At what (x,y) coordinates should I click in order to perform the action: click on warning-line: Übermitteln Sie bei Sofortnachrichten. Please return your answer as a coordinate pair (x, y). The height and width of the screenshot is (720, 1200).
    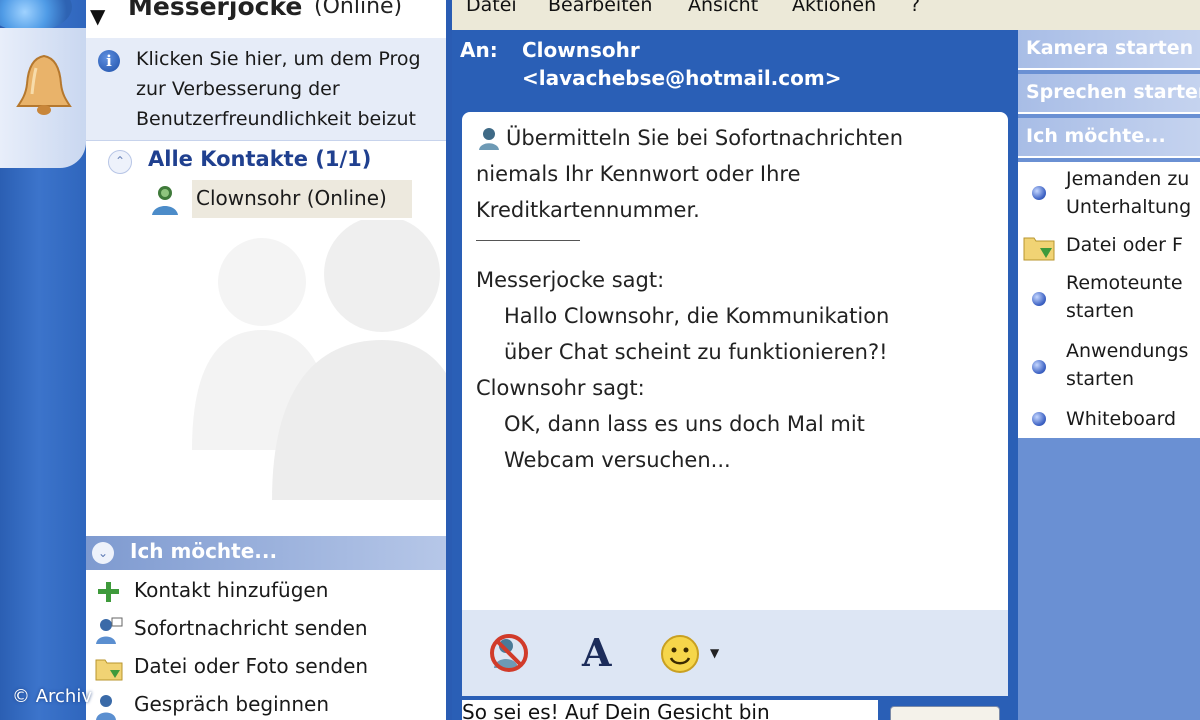
    Looking at the image, I should click on (705, 138).